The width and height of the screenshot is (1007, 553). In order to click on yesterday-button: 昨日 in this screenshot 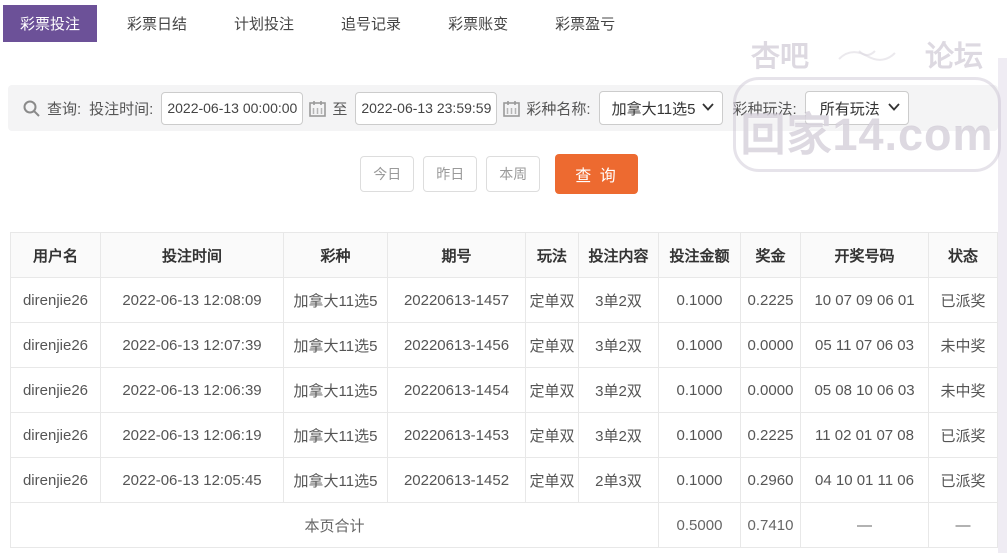, I will do `click(450, 174)`.